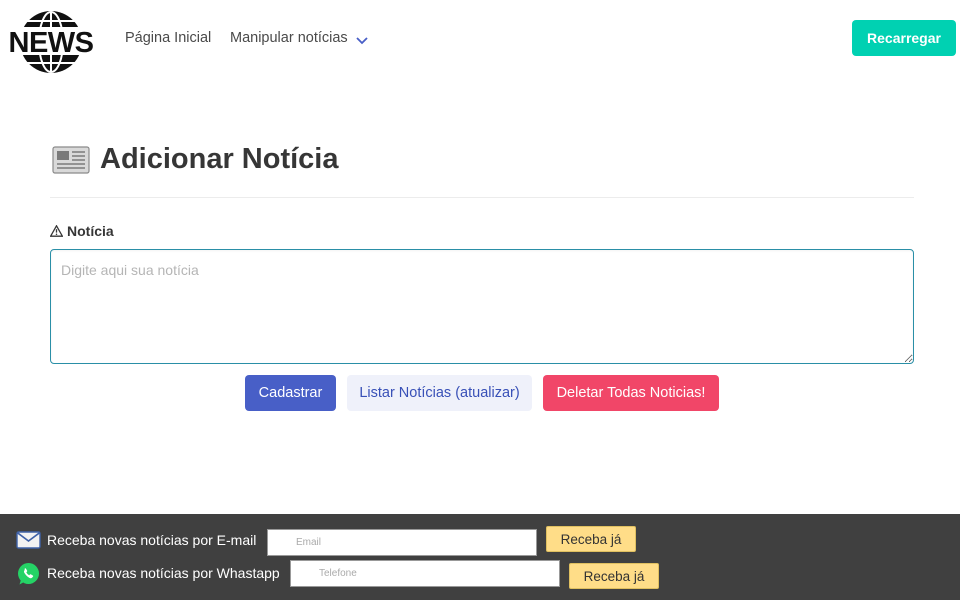 The image size is (960, 600). Describe the element at coordinates (152, 540) in the screenshot. I see `email-subscribe-text: Receba novas notícias por E-mail` at that location.